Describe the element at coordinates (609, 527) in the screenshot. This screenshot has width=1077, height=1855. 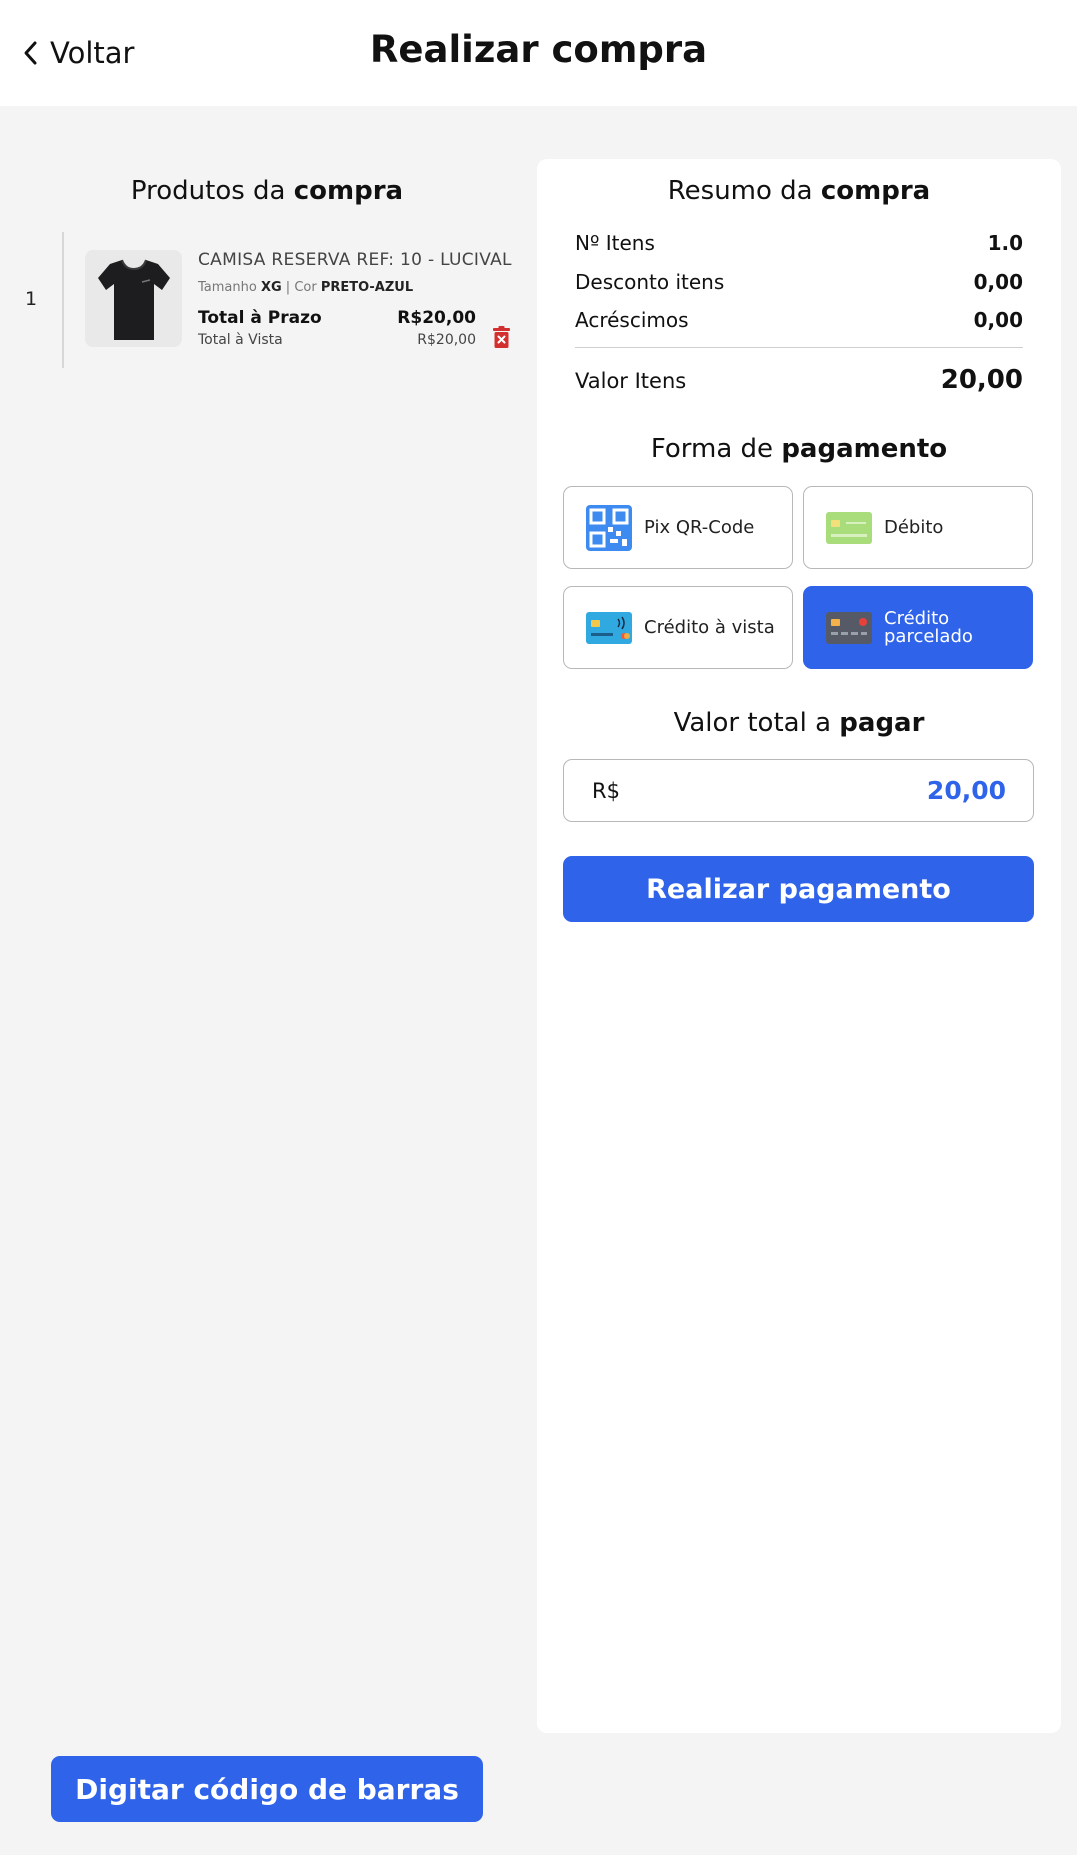
I see `qr-code-icon` at that location.